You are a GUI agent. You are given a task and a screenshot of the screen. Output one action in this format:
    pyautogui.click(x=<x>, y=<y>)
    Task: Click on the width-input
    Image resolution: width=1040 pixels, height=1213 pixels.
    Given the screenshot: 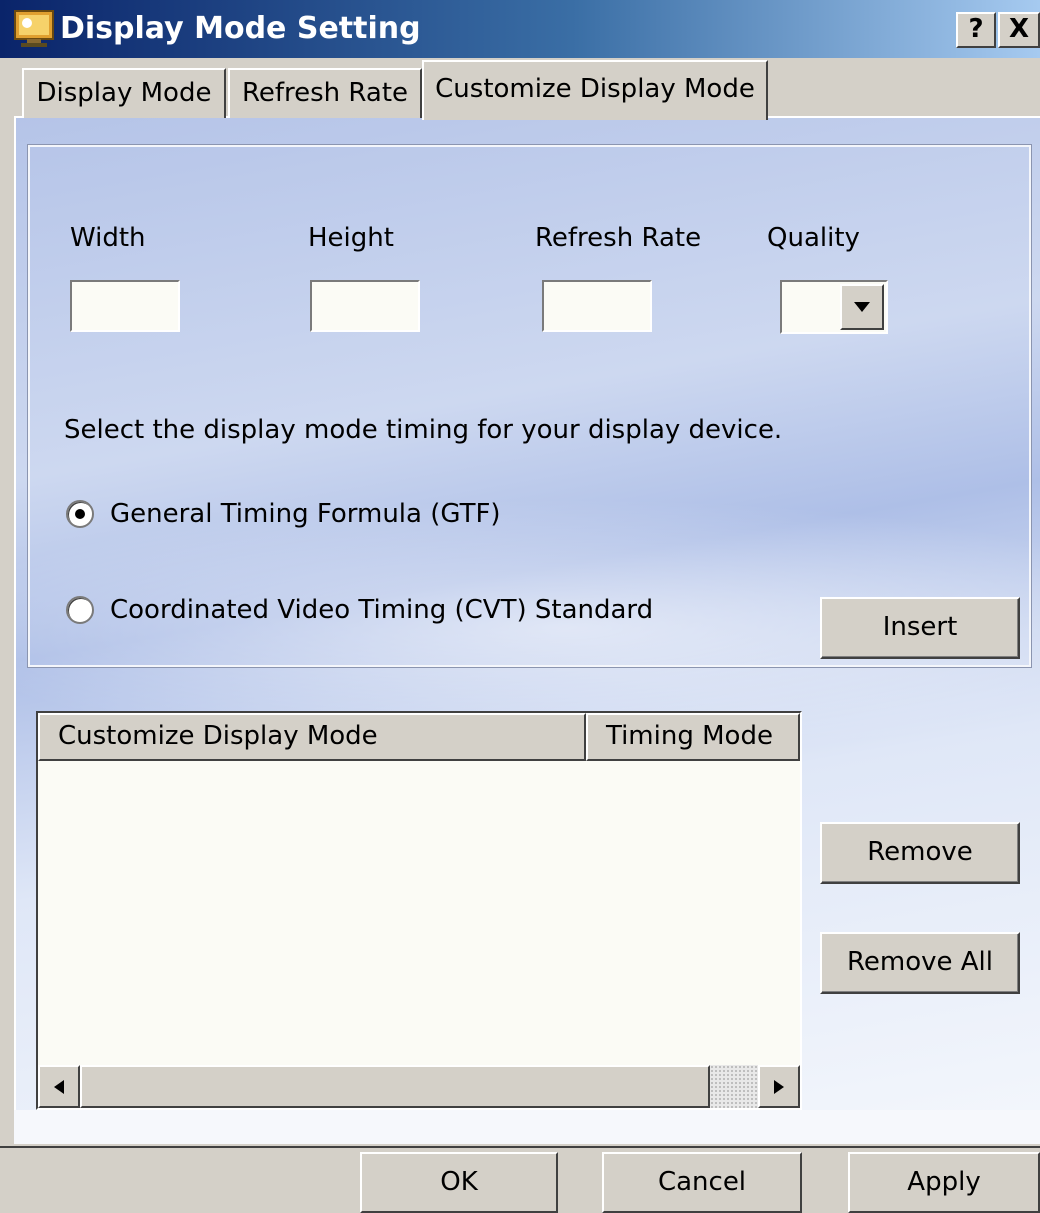 What is the action you would take?
    pyautogui.click(x=125, y=306)
    